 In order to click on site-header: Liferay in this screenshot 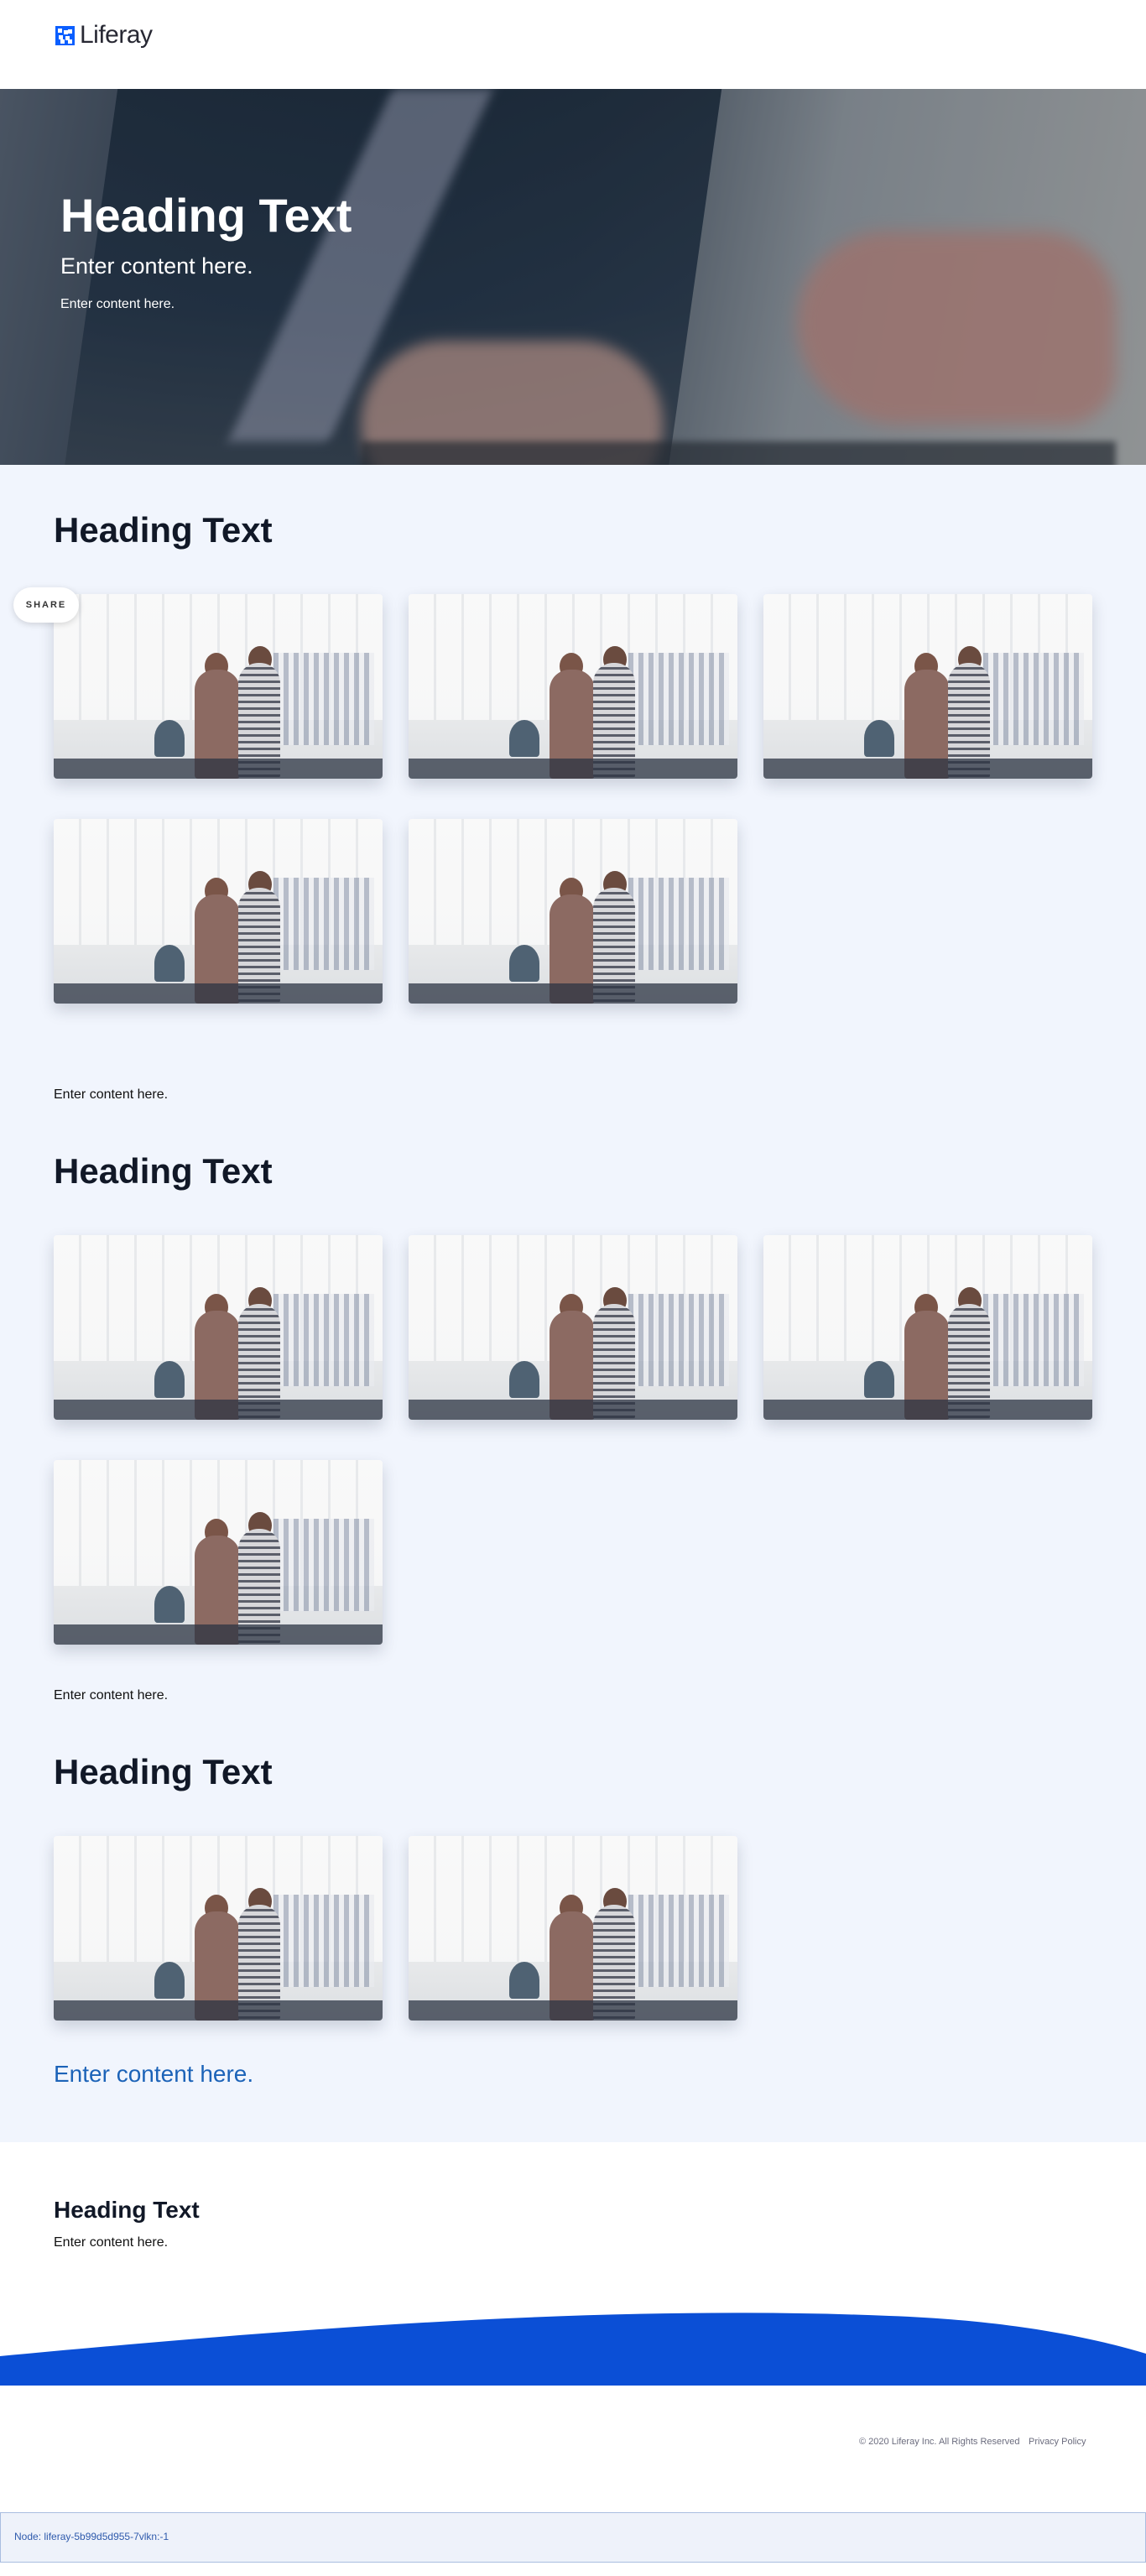, I will do `click(573, 44)`.